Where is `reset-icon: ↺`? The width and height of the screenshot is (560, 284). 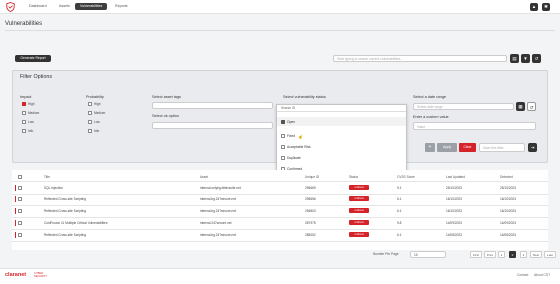
reset-icon: ↺ is located at coordinates (536, 58).